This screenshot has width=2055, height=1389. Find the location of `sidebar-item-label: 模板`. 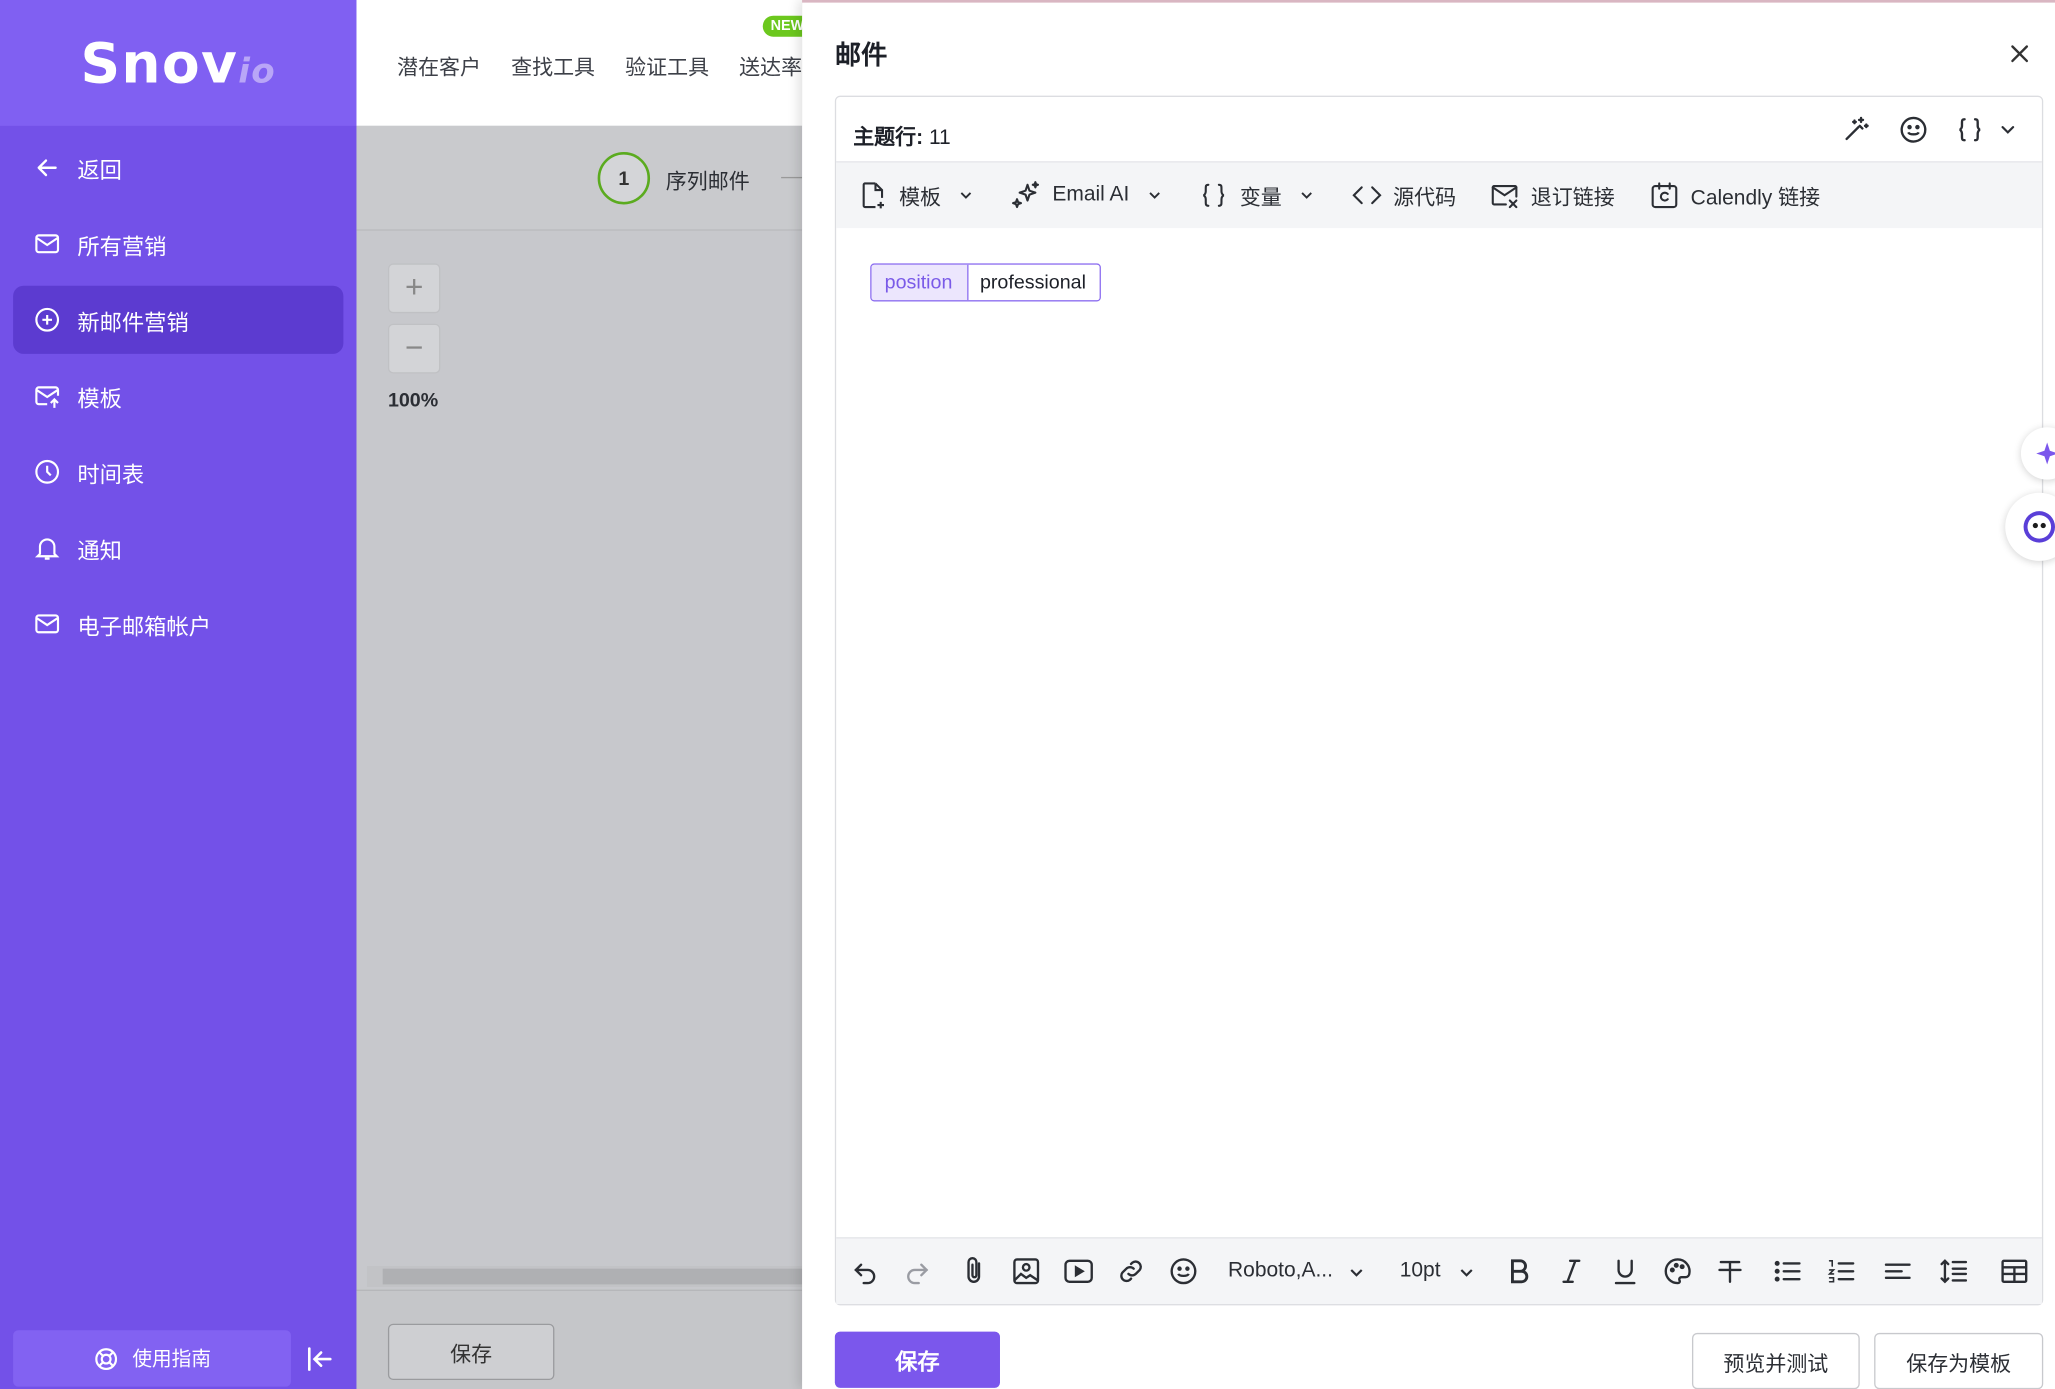

sidebar-item-label: 模板 is located at coordinates (99, 398).